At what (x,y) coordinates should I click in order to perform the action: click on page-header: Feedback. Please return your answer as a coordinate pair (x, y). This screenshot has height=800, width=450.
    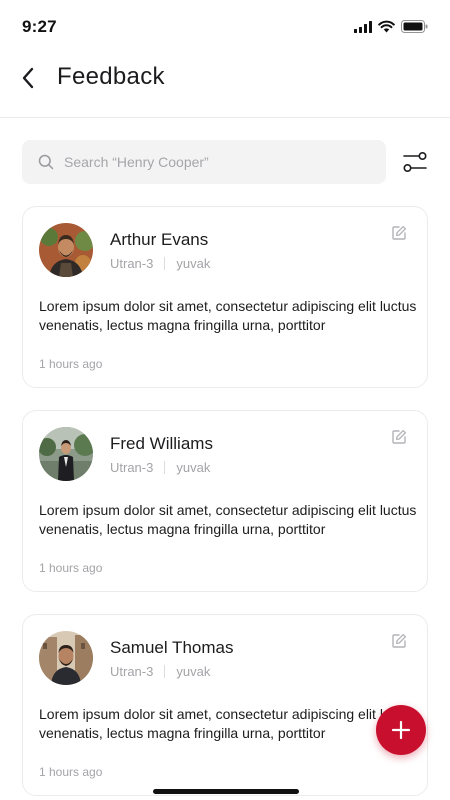
    Looking at the image, I should click on (225, 85).